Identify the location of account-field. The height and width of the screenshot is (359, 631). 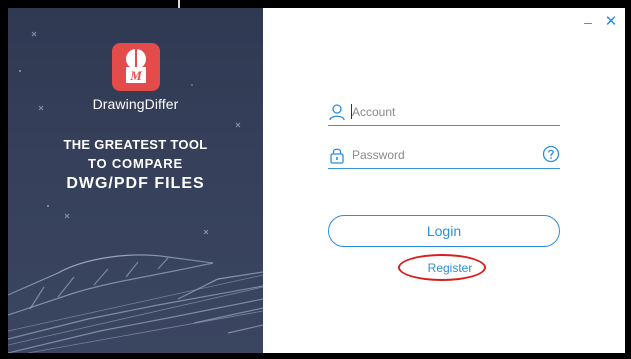
(444, 113).